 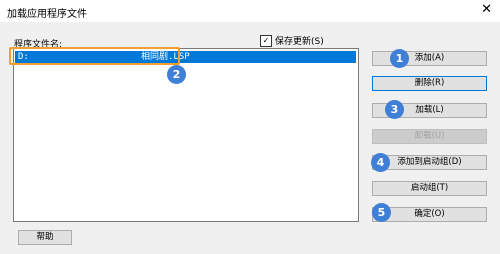 I want to click on callout-badge-5: 5, so click(x=381, y=212).